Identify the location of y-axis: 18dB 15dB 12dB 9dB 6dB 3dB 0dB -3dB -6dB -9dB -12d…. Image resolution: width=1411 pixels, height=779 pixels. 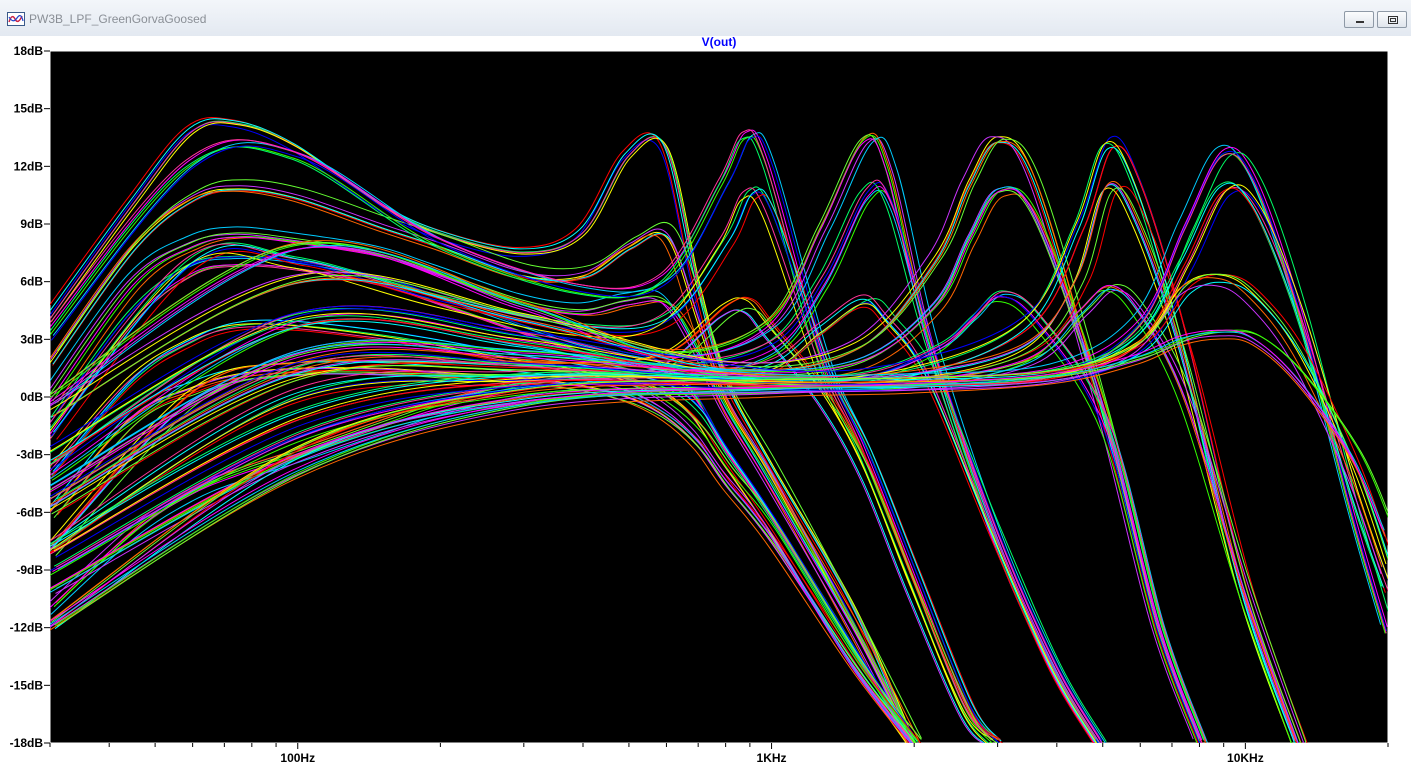
(30, 397).